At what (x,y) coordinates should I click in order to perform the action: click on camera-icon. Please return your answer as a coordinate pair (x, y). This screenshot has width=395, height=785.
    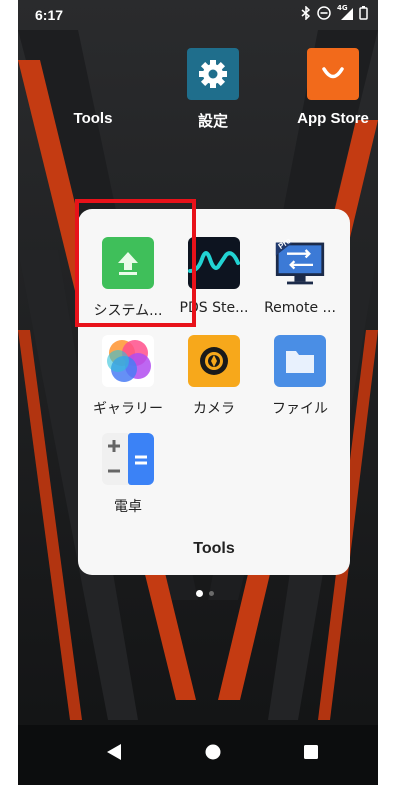
    Looking at the image, I should click on (214, 361).